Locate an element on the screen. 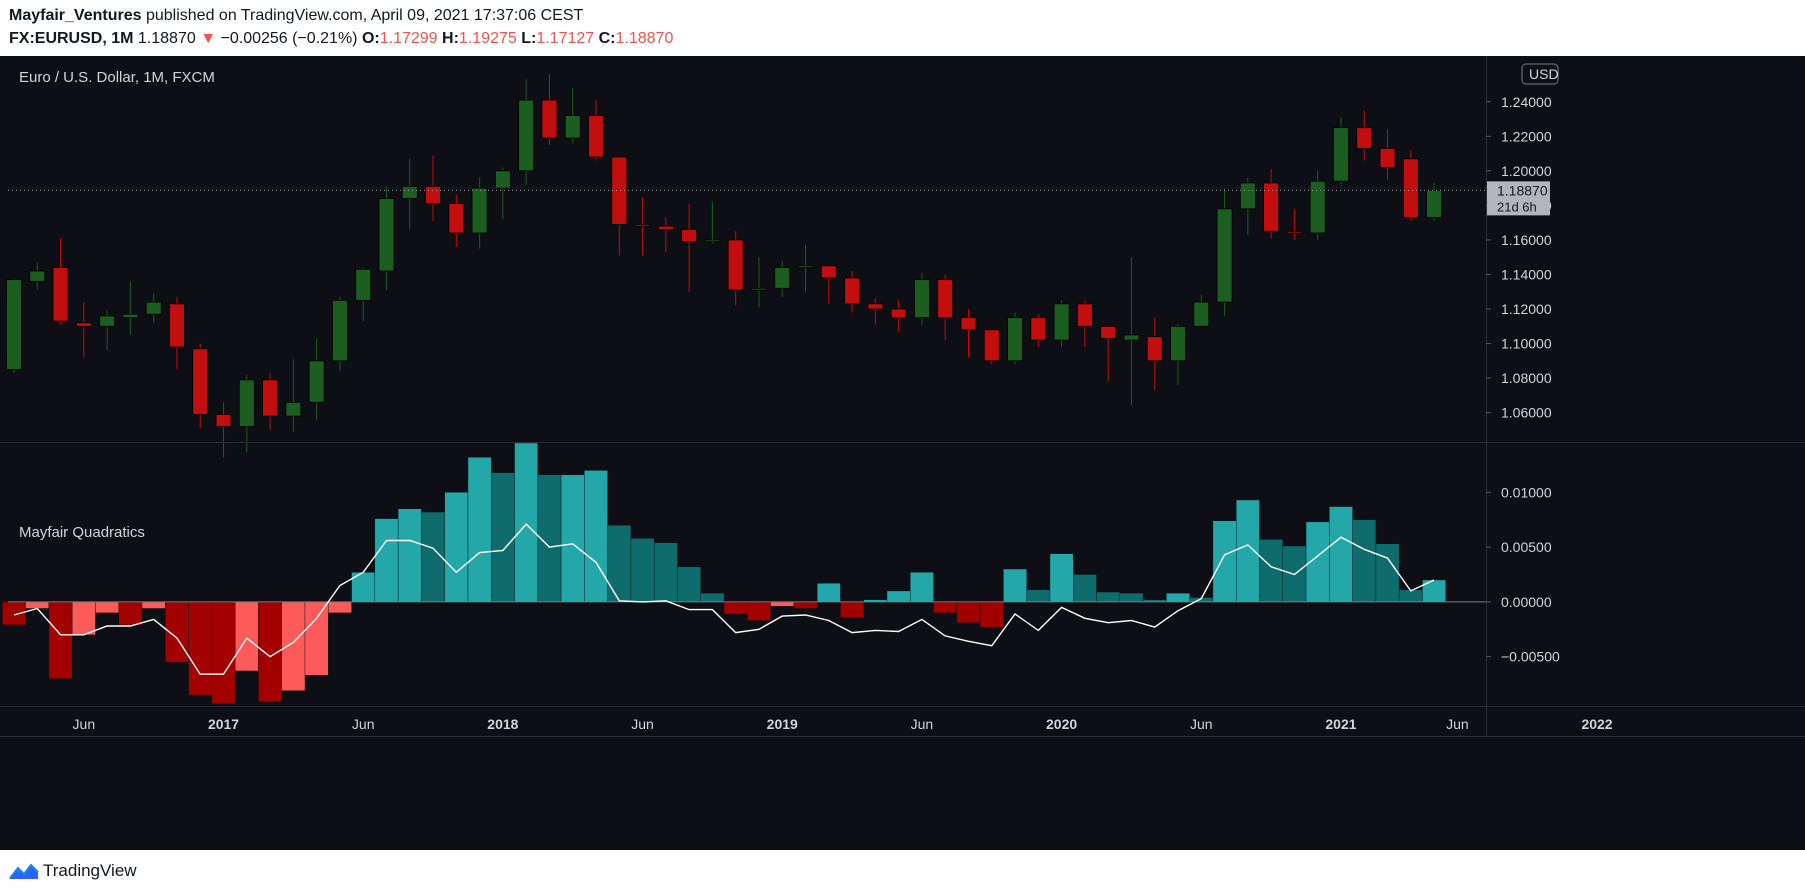 This screenshot has height=894, width=1805. price-tick-label: 1.22000 is located at coordinates (1526, 136).